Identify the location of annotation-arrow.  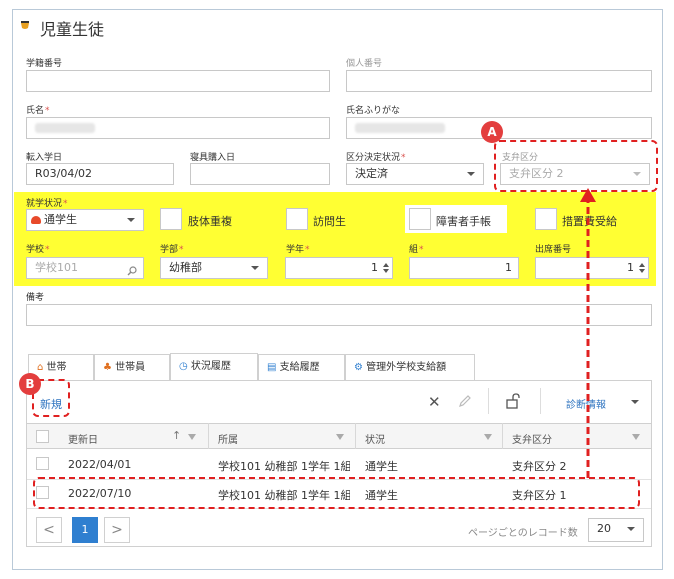
(588, 333).